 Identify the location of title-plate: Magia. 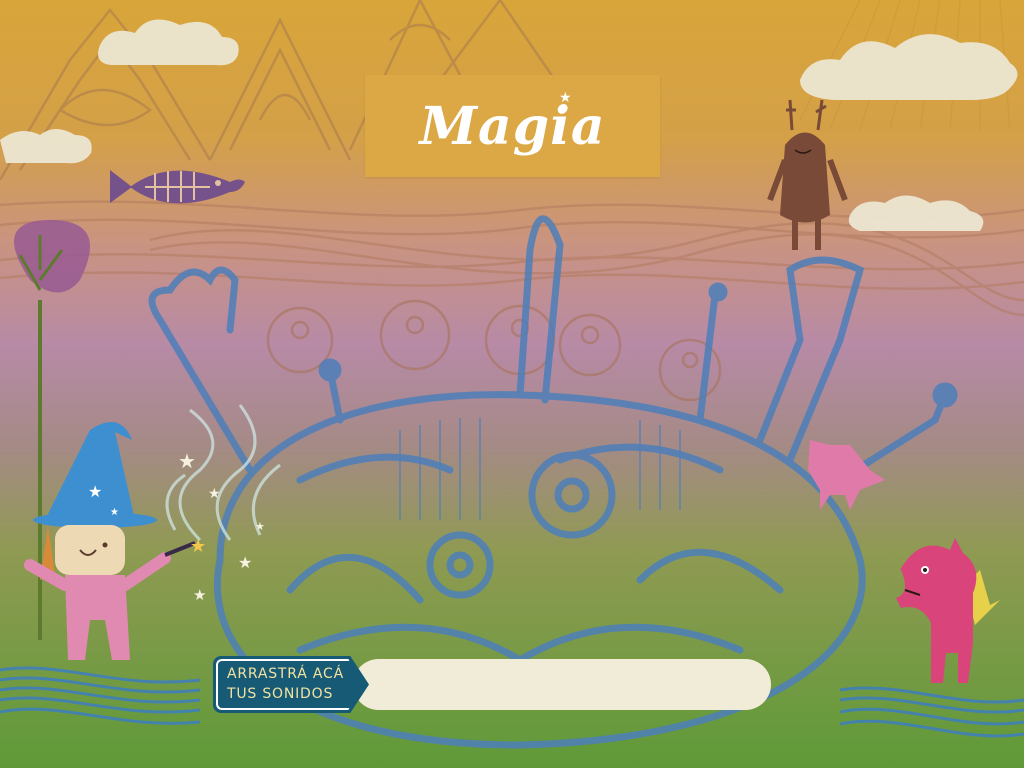
(512, 126).